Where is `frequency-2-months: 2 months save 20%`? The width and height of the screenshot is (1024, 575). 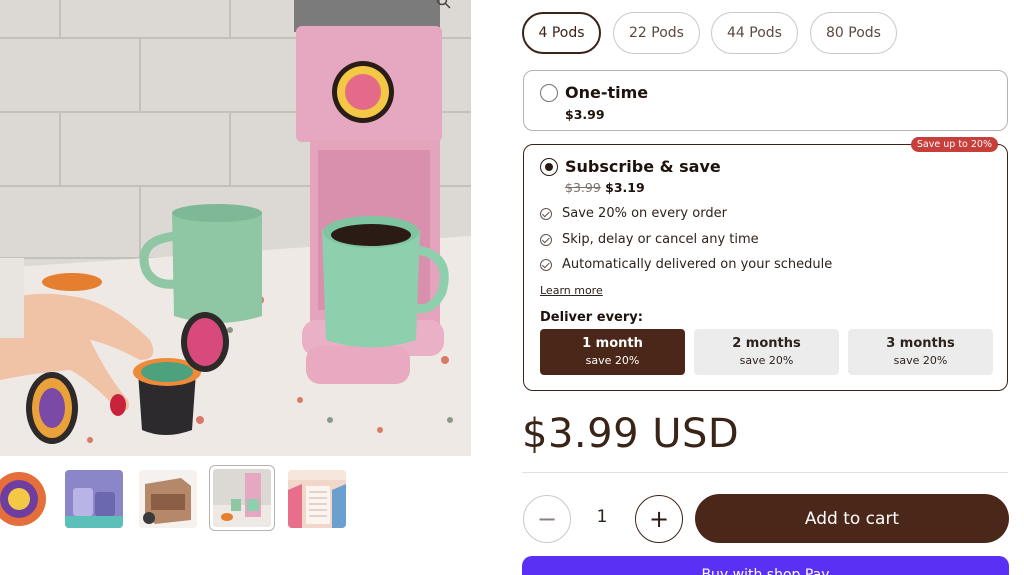 frequency-2-months: 2 months save 20% is located at coordinates (766, 352).